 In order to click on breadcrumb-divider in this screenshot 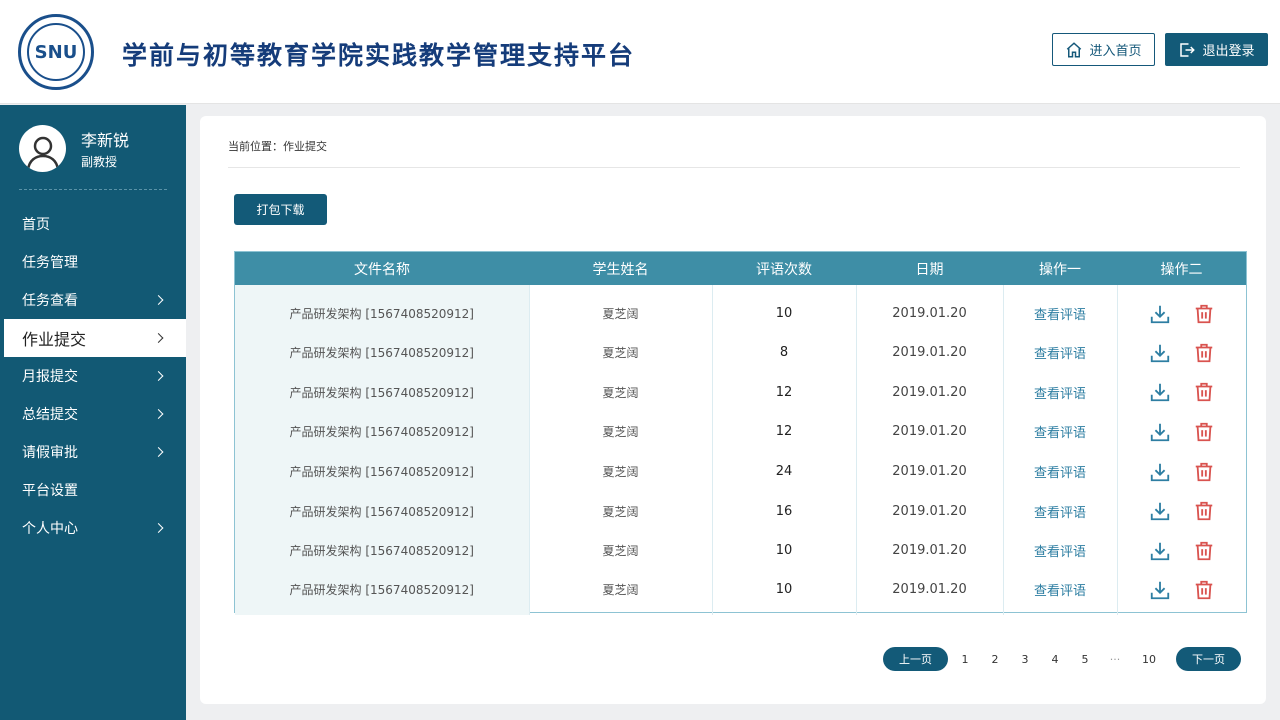, I will do `click(734, 167)`.